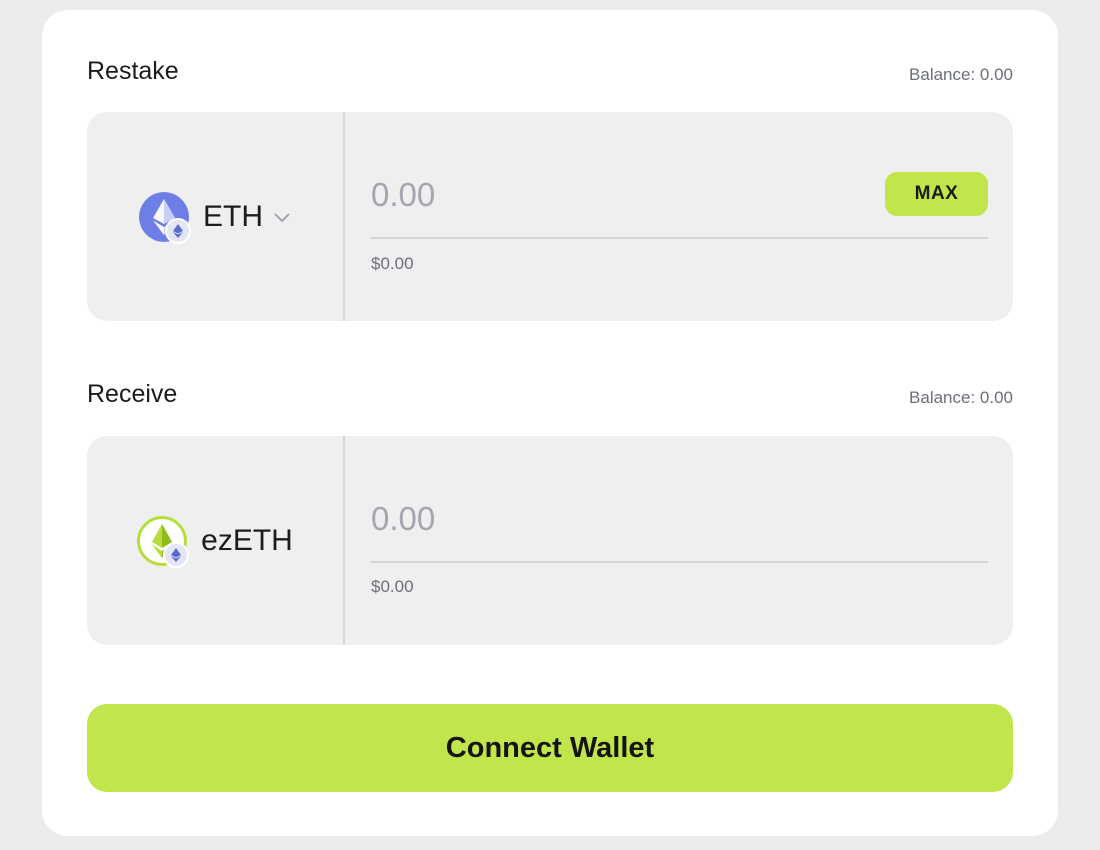  I want to click on restake-token-name: ETH, so click(233, 216).